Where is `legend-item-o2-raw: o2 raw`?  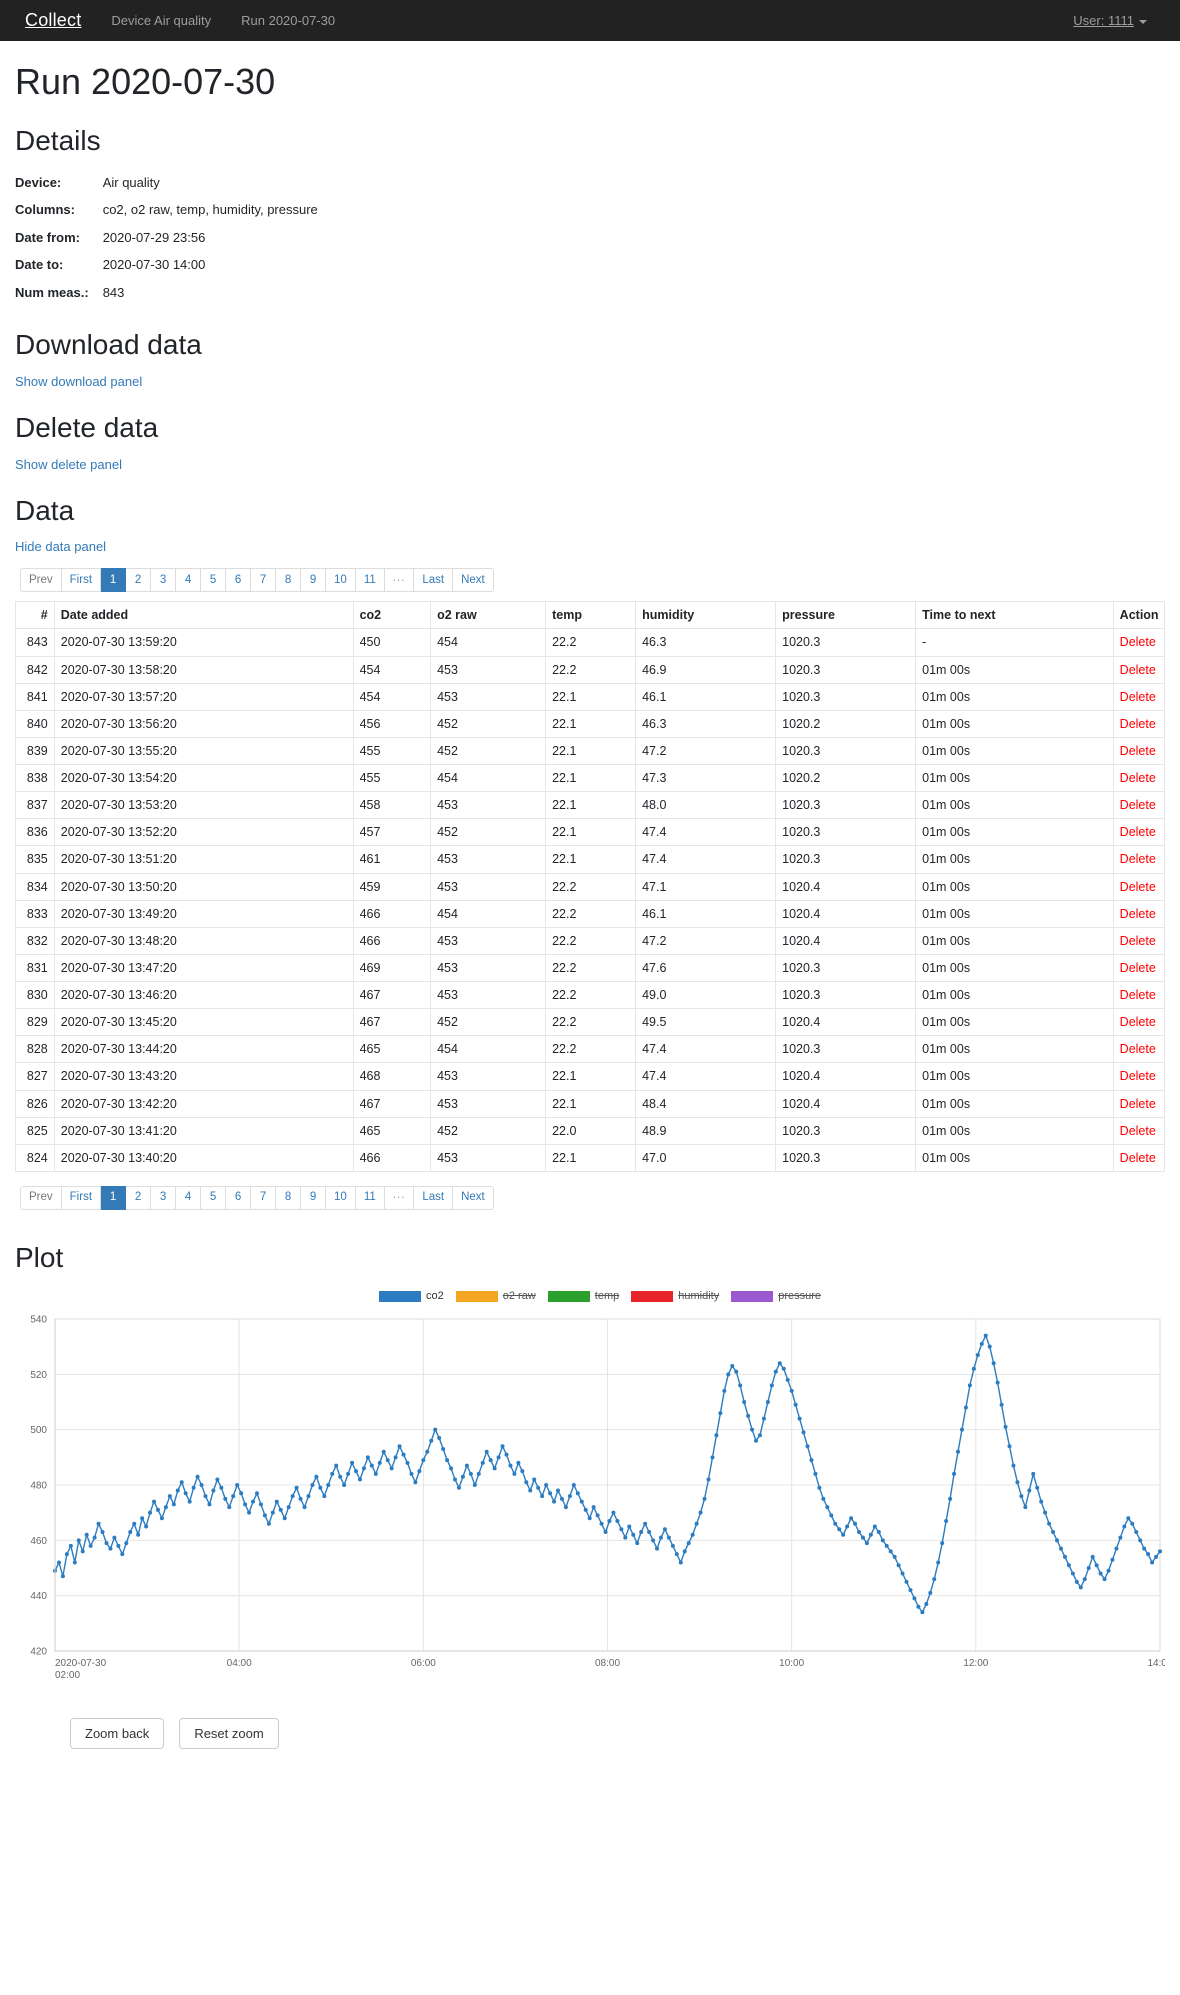
legend-item-o2-raw: o2 raw is located at coordinates (496, 1296).